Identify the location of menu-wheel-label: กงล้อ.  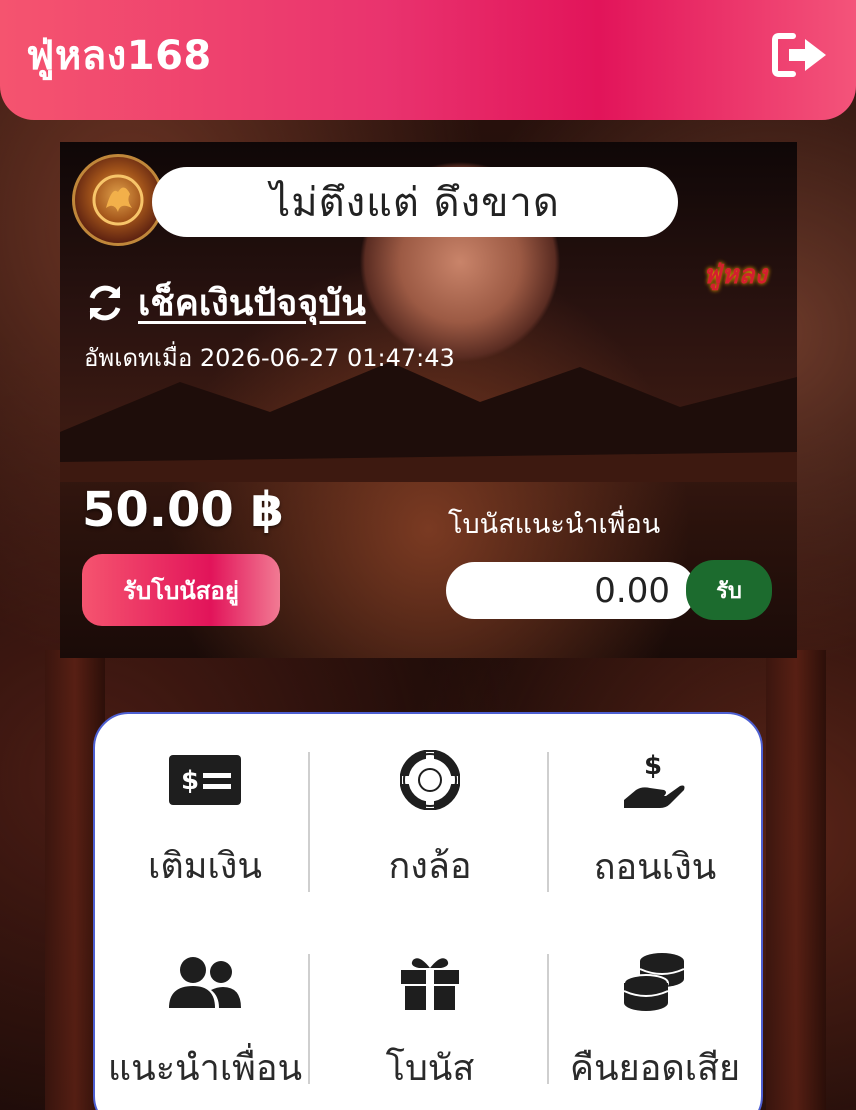
(430, 866).